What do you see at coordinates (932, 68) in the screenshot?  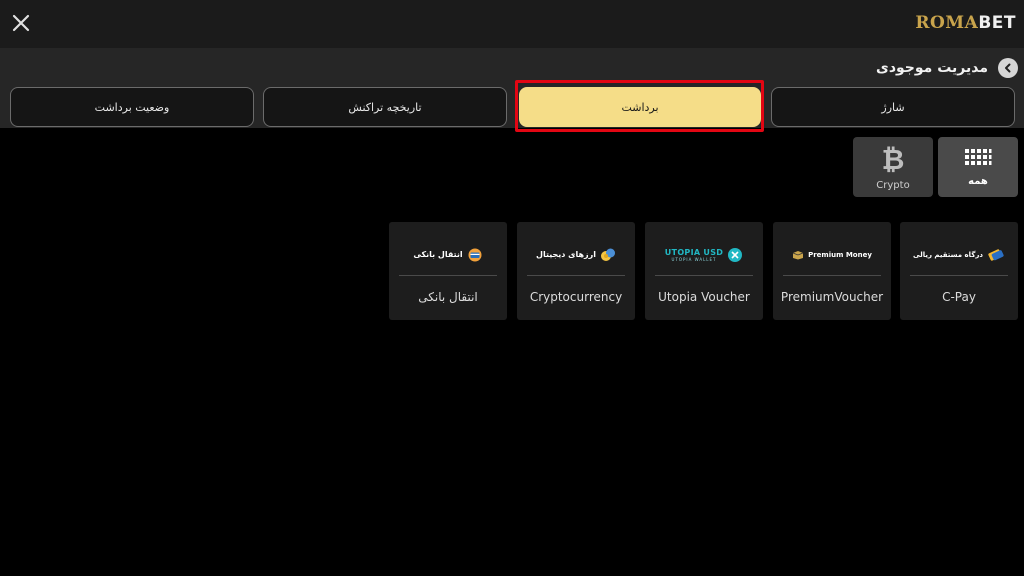 I see `page-title: مدیریت موجودی` at bounding box center [932, 68].